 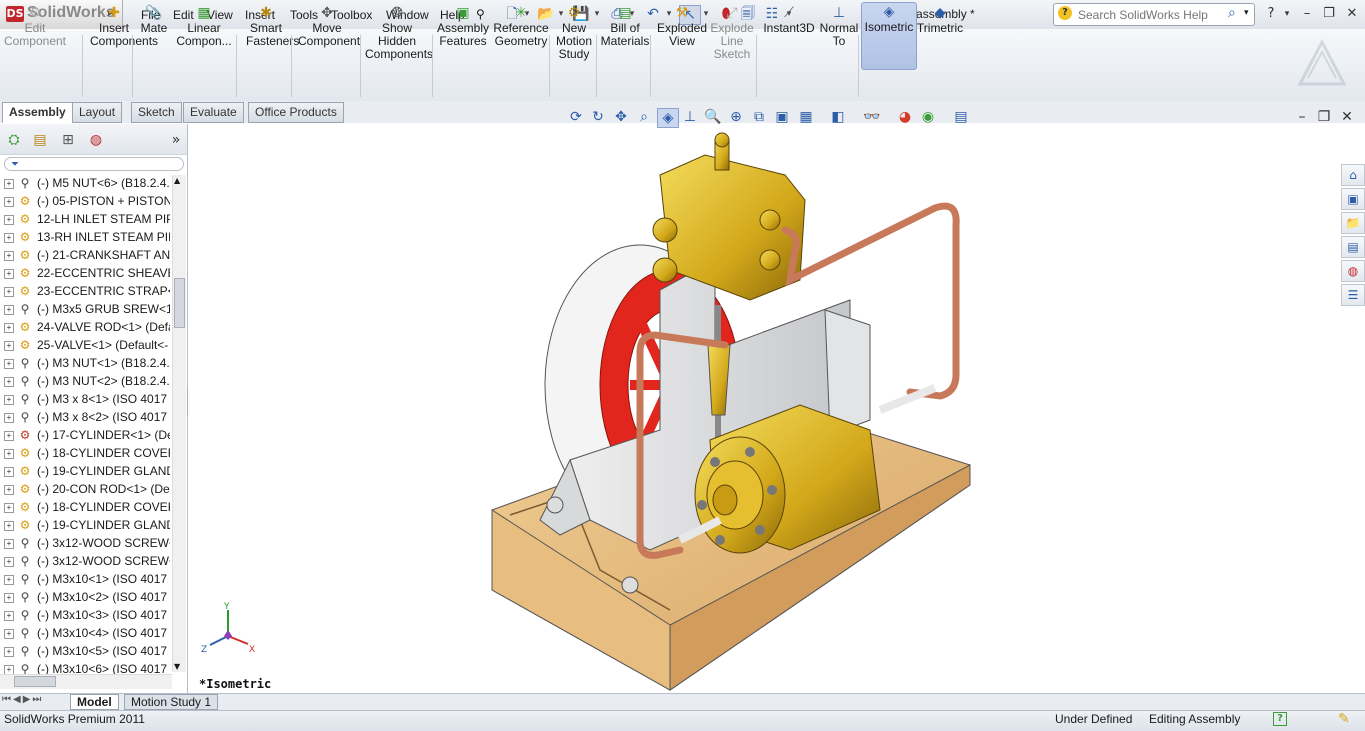 What do you see at coordinates (961, 117) in the screenshot?
I see `view-setting-dropdown-icon: ▤` at bounding box center [961, 117].